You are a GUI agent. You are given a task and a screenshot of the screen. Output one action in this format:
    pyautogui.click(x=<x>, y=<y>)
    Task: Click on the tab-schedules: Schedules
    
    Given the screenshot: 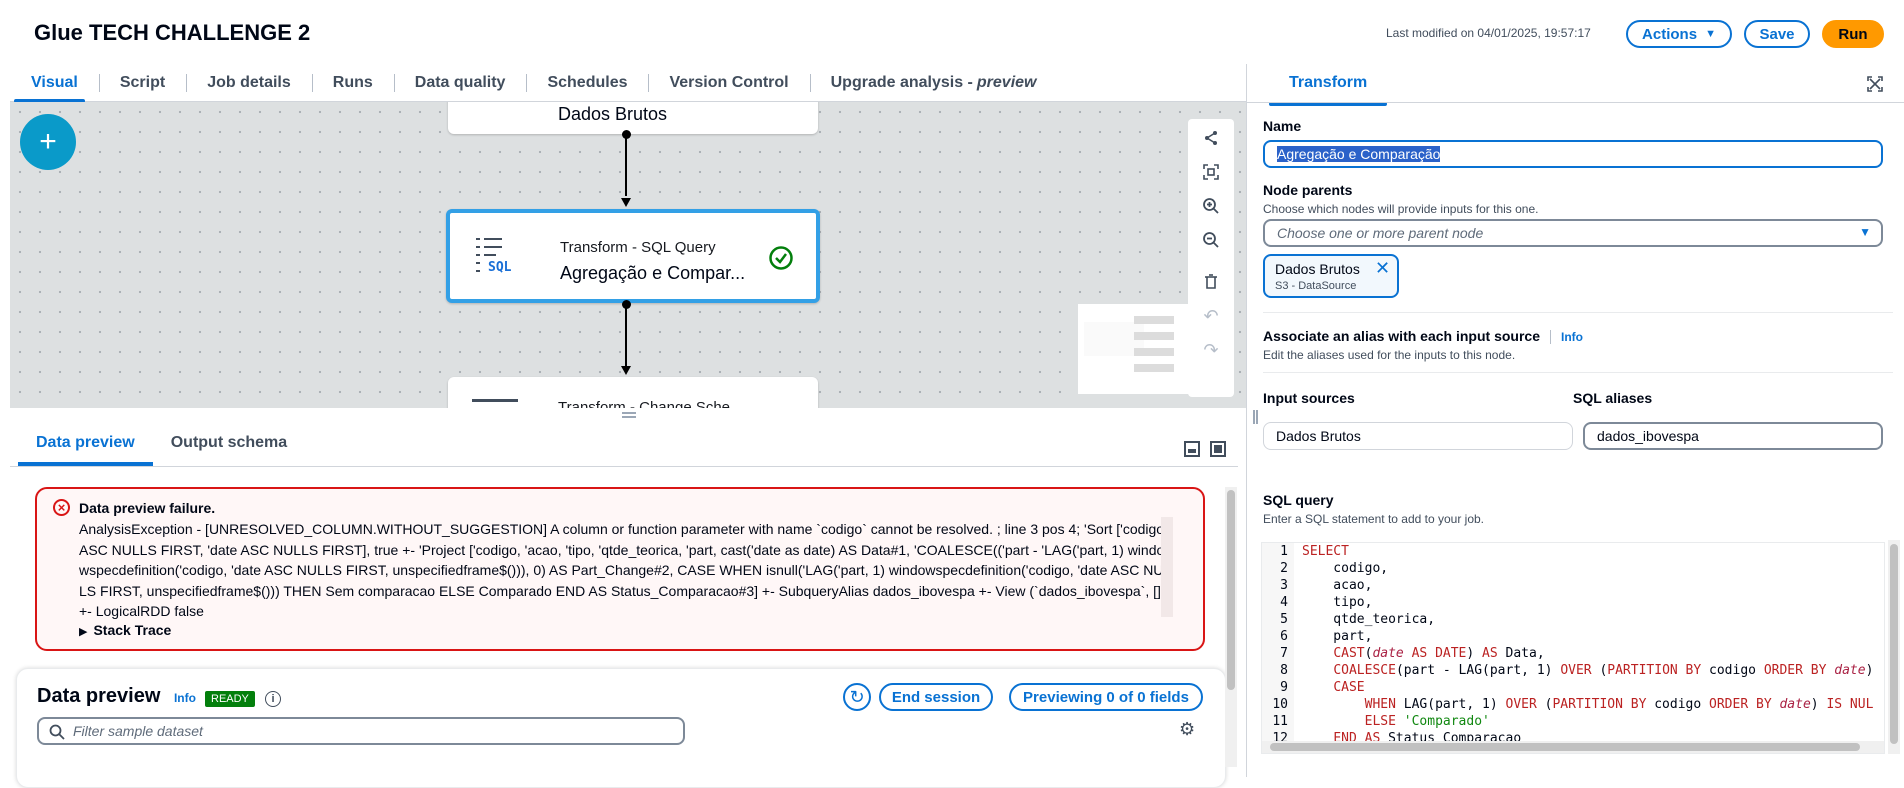 What is the action you would take?
    pyautogui.click(x=587, y=83)
    